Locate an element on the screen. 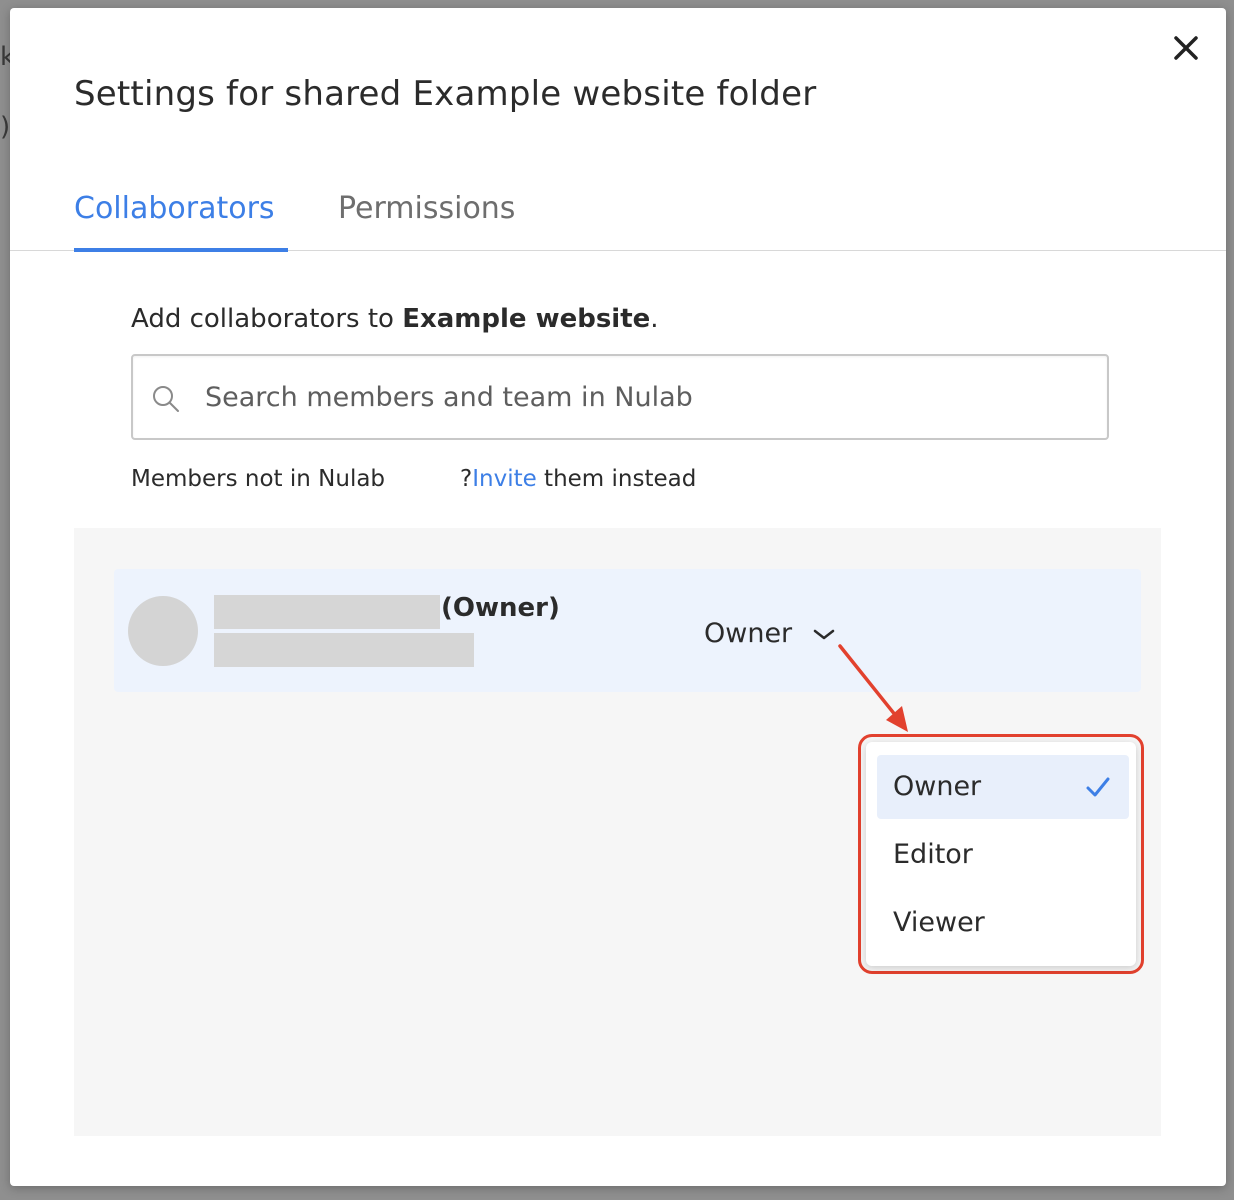 Image resolution: width=1234 pixels, height=1200 pixels. invite-instead-text: ?Invite them instead is located at coordinates (578, 479).